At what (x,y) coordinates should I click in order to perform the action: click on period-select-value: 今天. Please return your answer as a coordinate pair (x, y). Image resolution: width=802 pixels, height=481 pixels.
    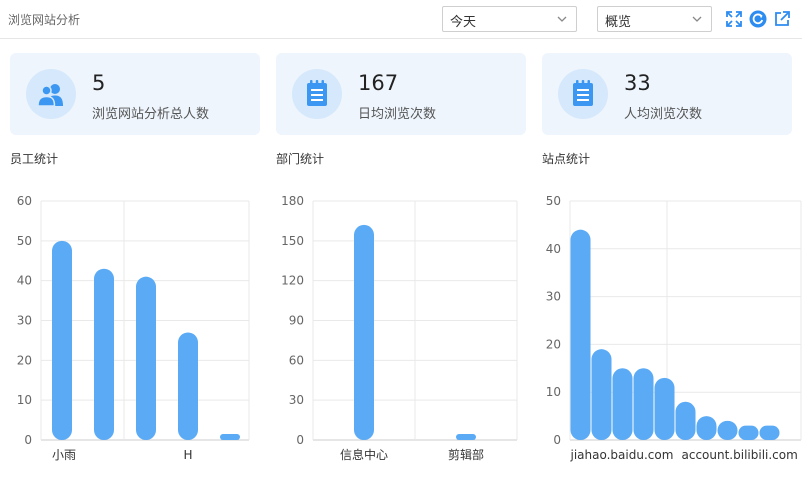
    Looking at the image, I should click on (463, 22).